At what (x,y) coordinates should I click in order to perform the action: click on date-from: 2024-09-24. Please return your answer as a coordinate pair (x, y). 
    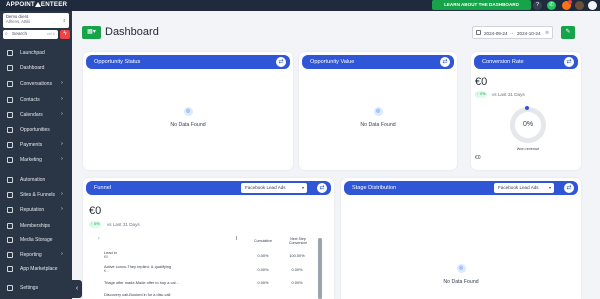
    Looking at the image, I should click on (496, 33).